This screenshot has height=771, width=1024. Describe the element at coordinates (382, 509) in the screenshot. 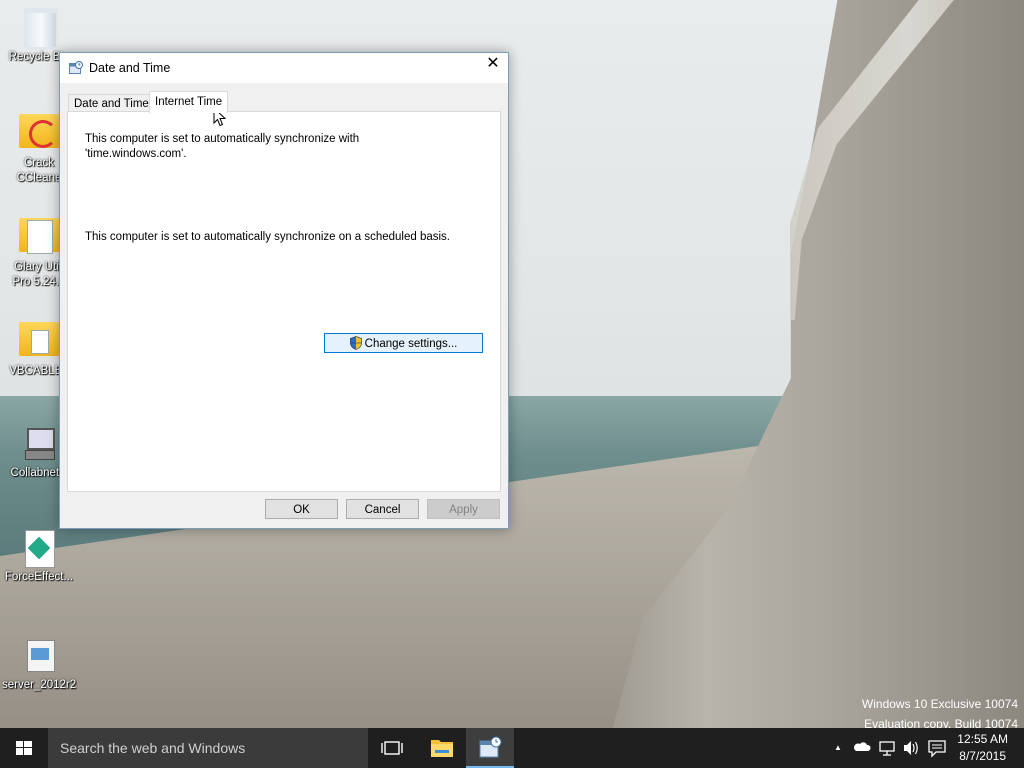

I see `cancel-button: Cancel` at that location.